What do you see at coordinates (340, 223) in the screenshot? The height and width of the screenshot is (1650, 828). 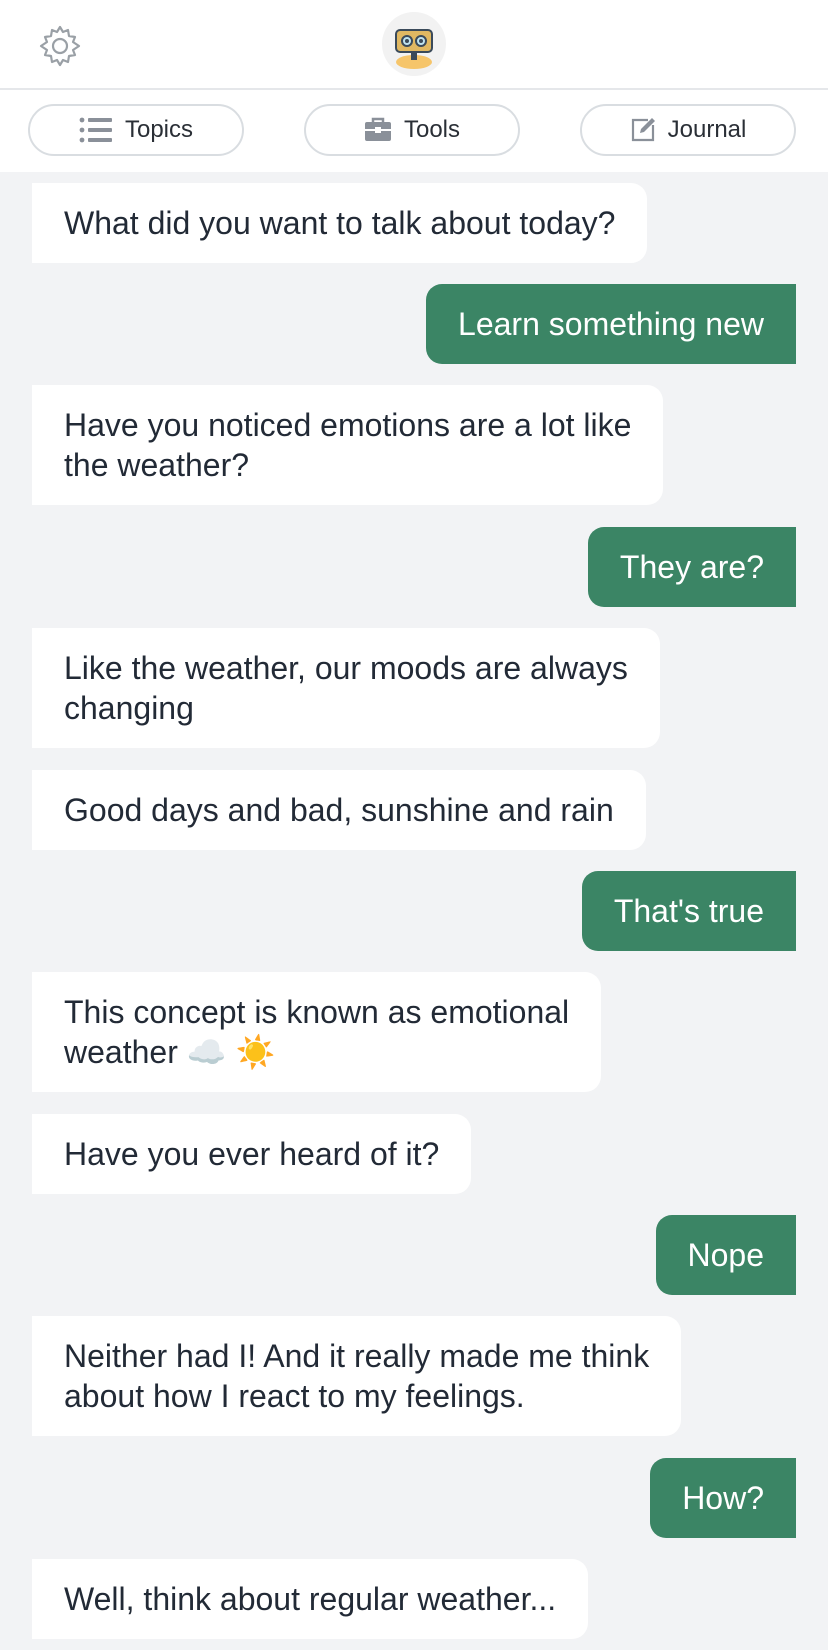 I see `bot-message: What did you want to talk about today?` at bounding box center [340, 223].